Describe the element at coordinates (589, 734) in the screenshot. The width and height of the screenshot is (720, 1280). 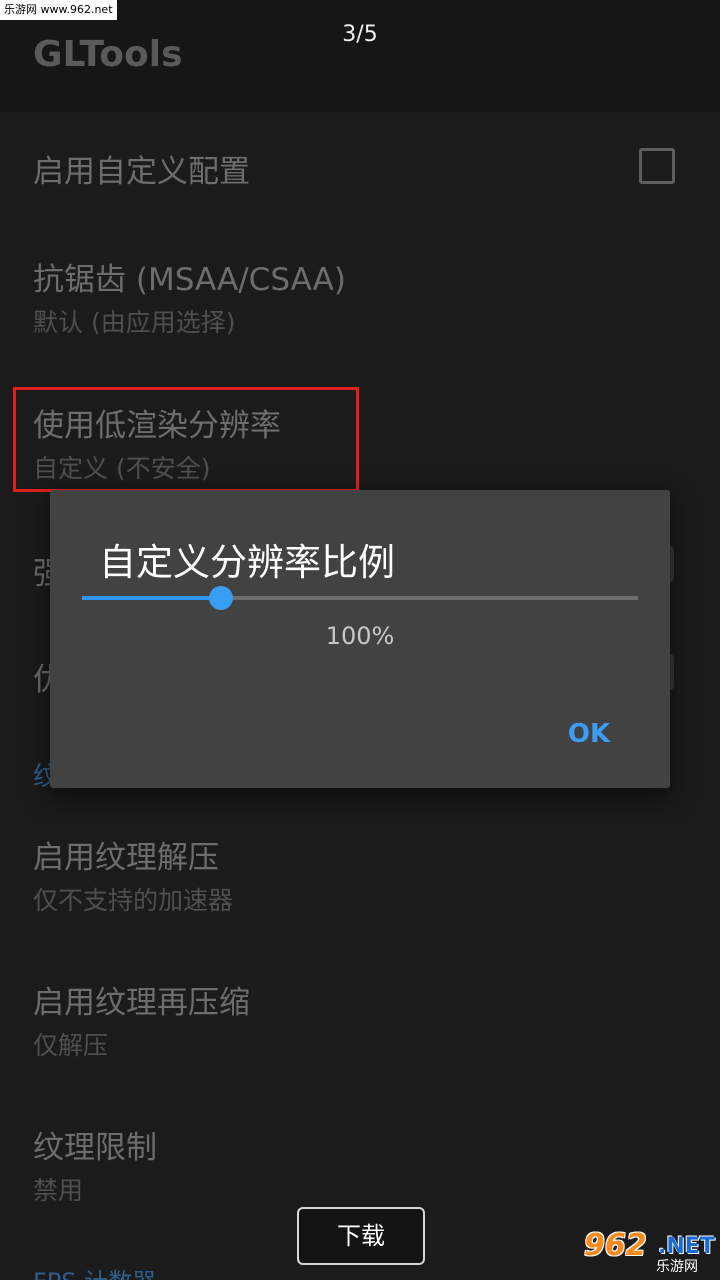
I see `ok-button: OK` at that location.